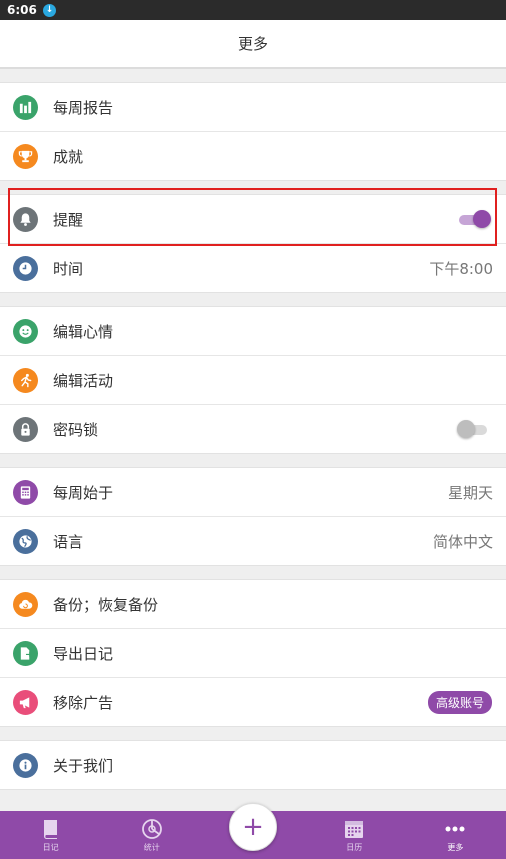 The width and height of the screenshot is (506, 859). I want to click on row-achievements: 成就, so click(253, 156).